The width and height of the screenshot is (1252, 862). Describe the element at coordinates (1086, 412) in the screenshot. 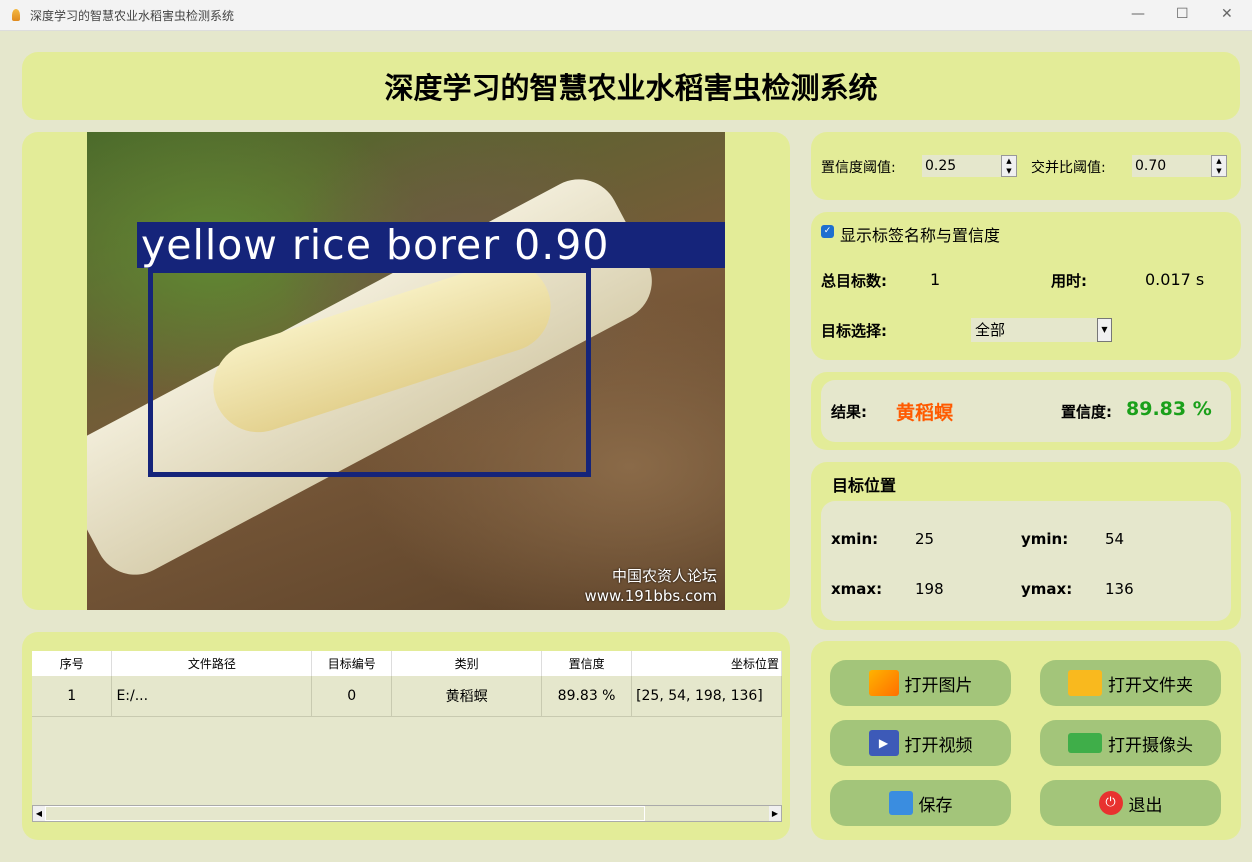

I see `confidence-label: 置信度:` at that location.